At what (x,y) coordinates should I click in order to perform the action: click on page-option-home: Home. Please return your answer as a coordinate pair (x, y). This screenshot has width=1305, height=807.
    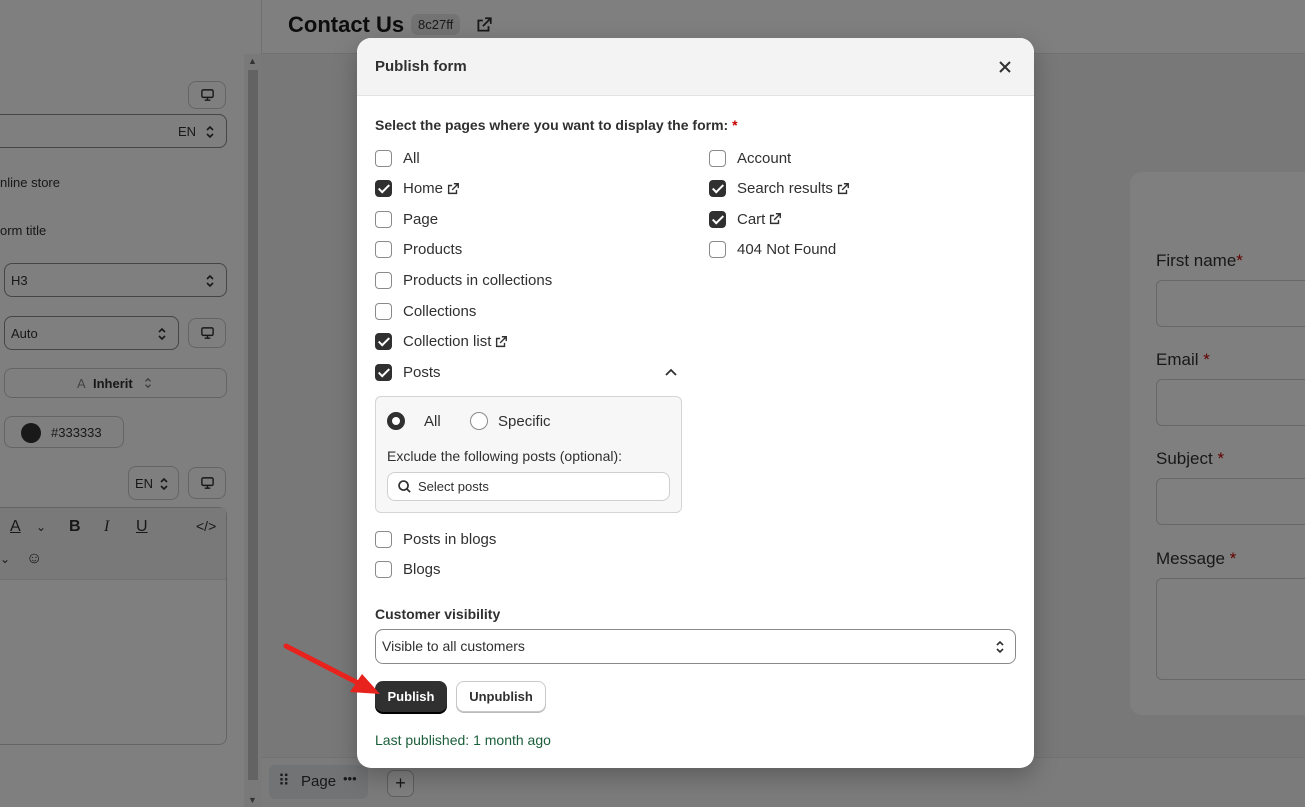
    Looking at the image, I should click on (417, 189).